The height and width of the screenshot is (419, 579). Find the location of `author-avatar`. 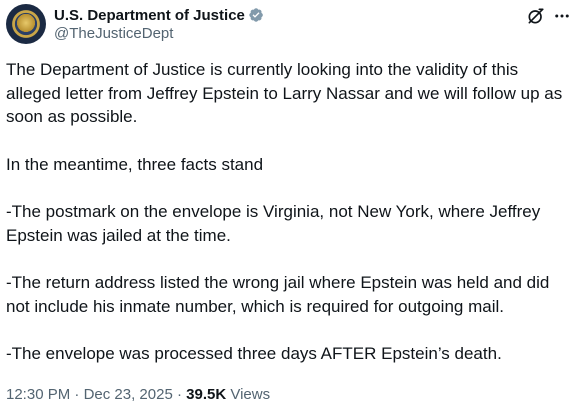

author-avatar is located at coordinates (26, 24).